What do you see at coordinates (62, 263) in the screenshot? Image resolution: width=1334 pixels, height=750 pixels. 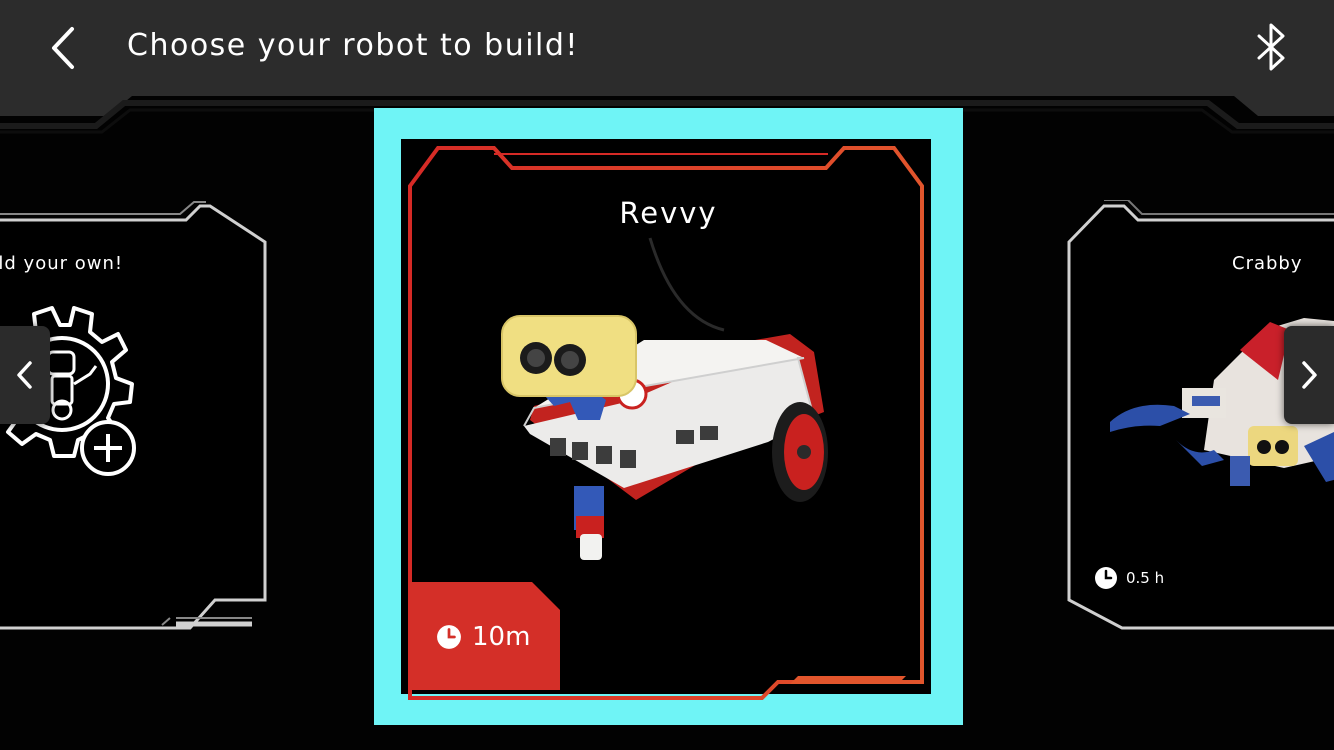 I see `card-label: uild your own!` at bounding box center [62, 263].